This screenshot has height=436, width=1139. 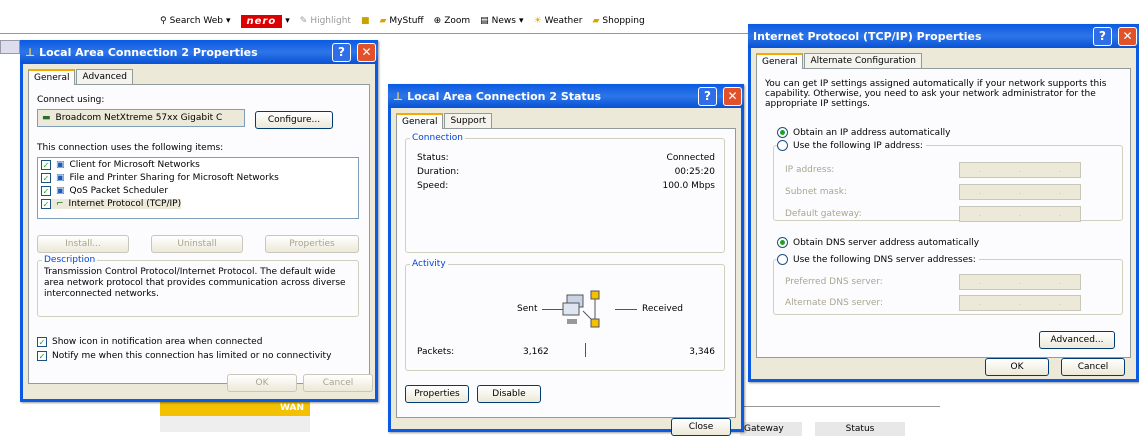 What do you see at coordinates (501, 21) in the screenshot?
I see `news-button: ▤ News ▾` at bounding box center [501, 21].